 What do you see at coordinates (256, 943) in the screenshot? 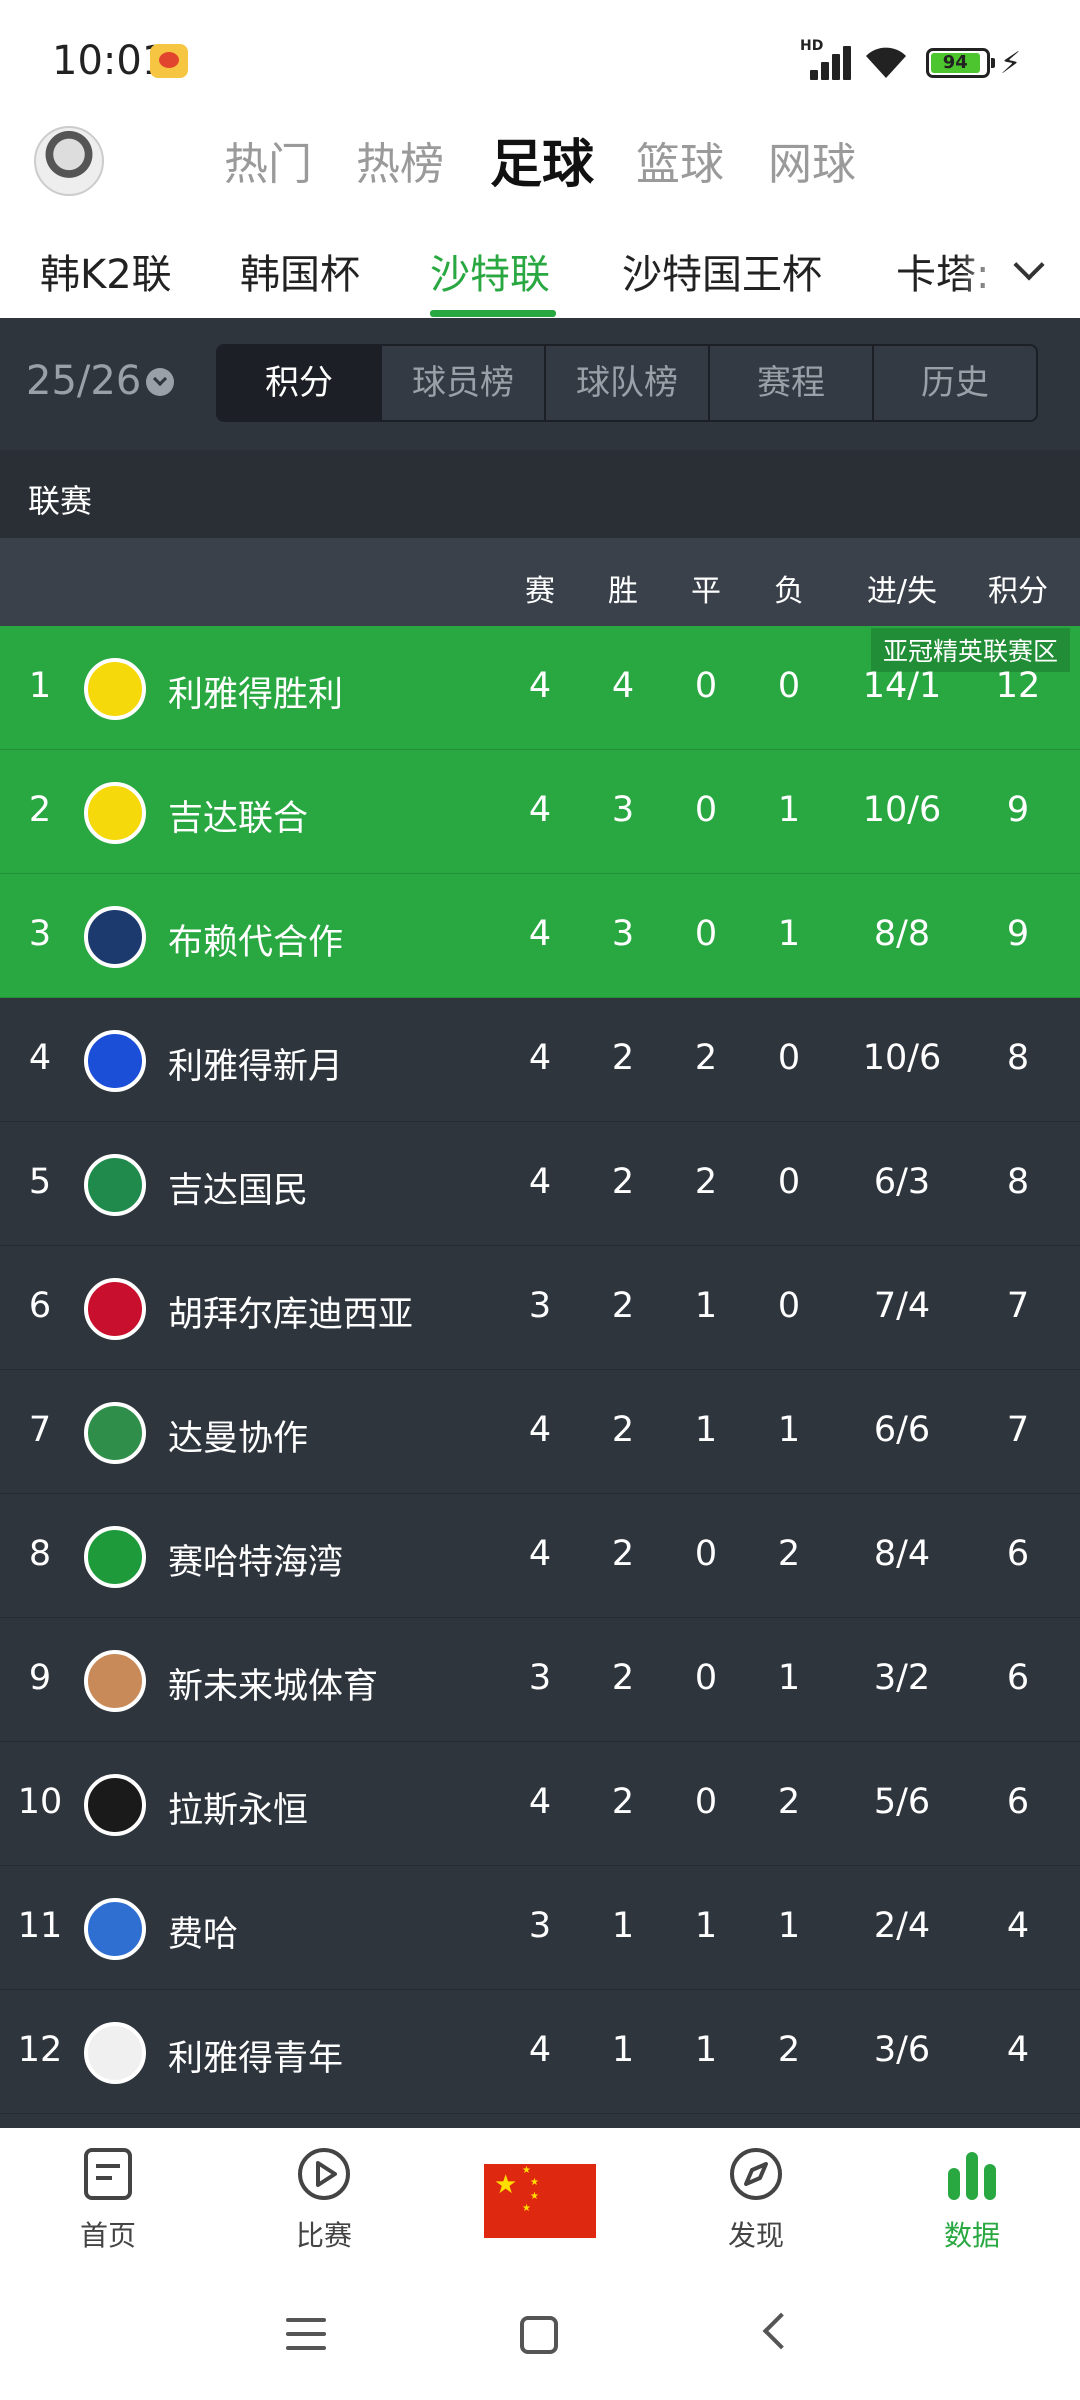
I see `team-name: 布赖代合作` at bounding box center [256, 943].